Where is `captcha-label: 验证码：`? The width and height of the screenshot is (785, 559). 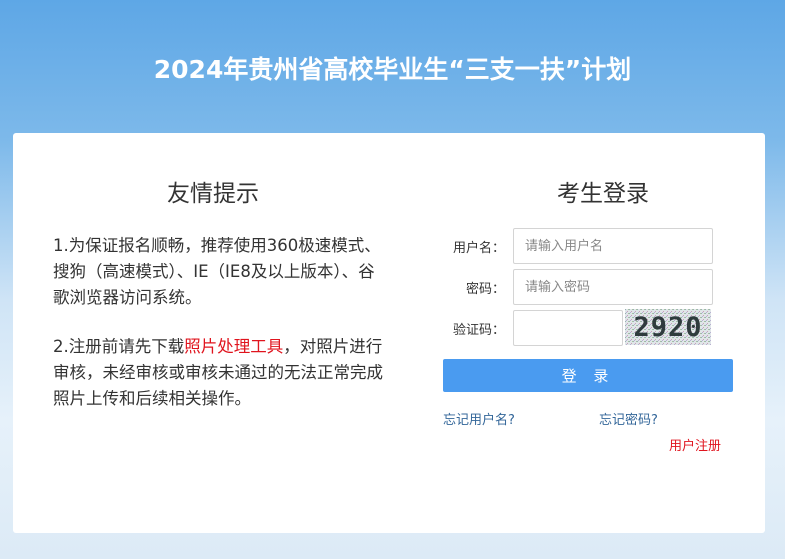 captcha-label: 验证码： is located at coordinates (478, 330).